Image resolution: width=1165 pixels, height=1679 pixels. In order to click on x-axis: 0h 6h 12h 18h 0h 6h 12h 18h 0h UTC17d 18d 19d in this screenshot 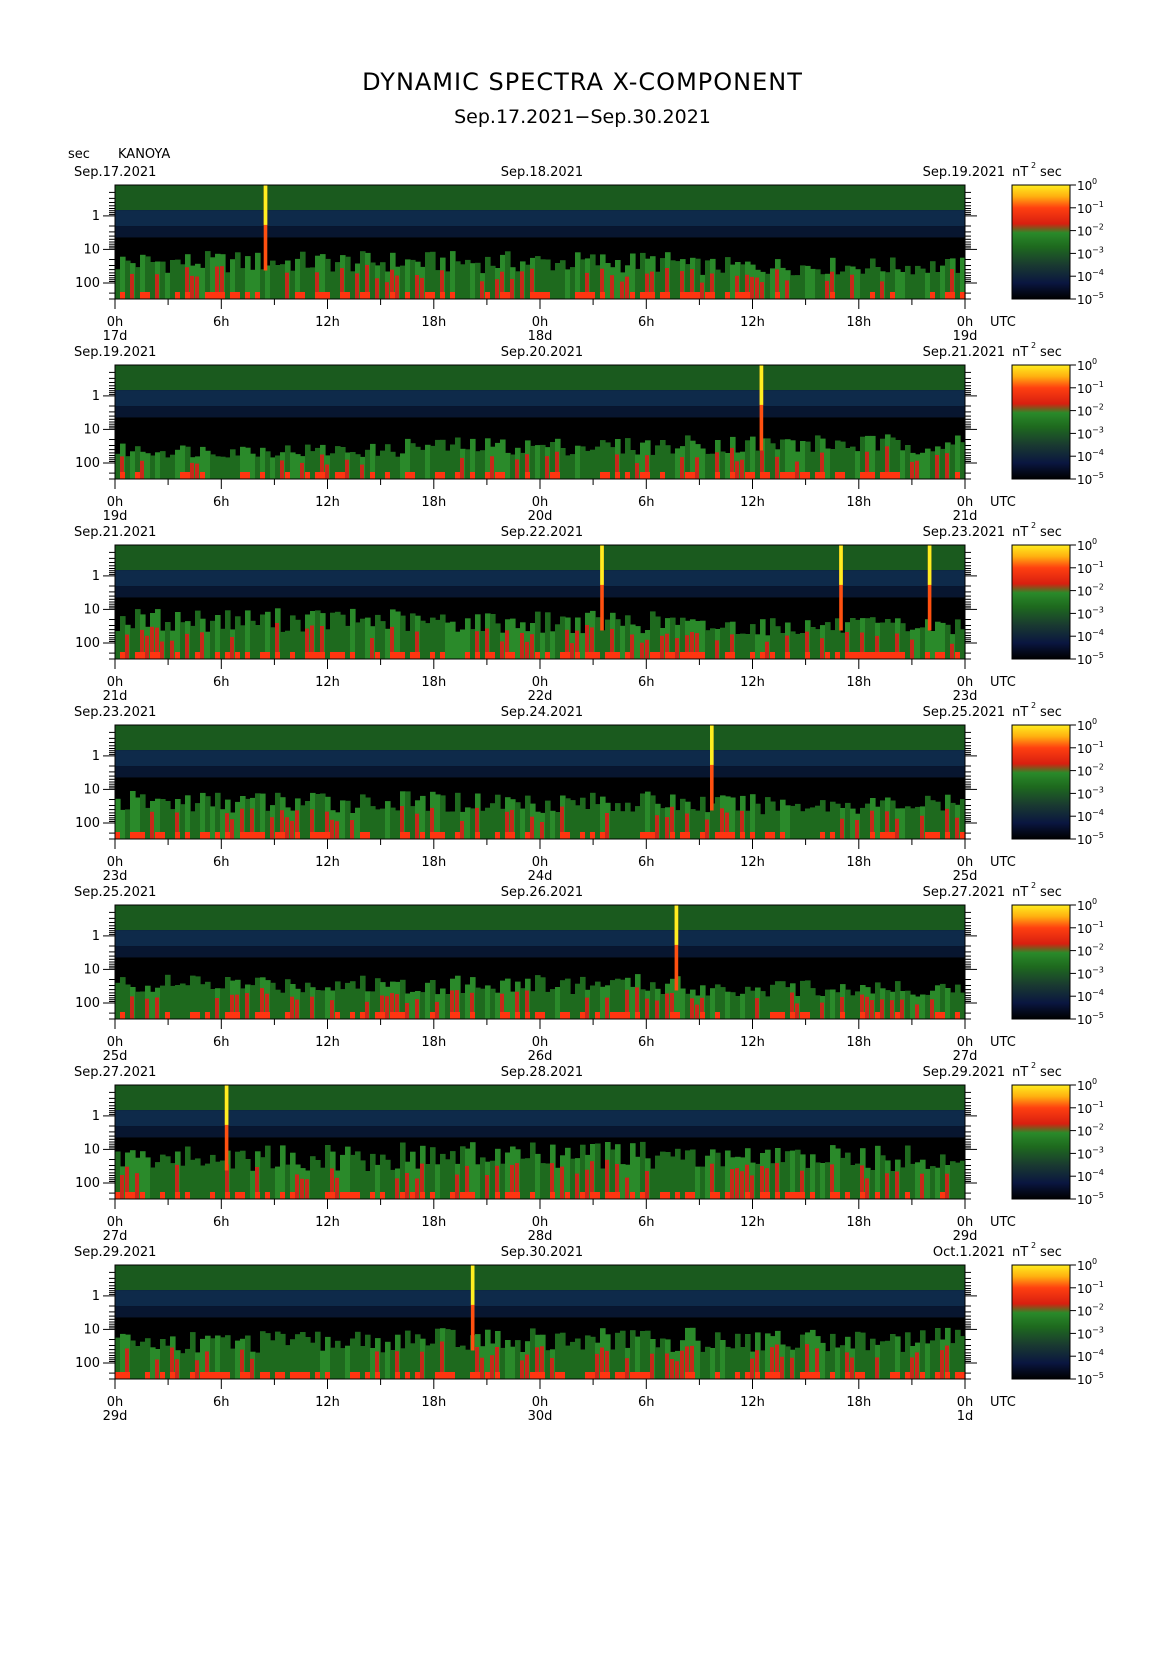, I will do `click(559, 321)`.